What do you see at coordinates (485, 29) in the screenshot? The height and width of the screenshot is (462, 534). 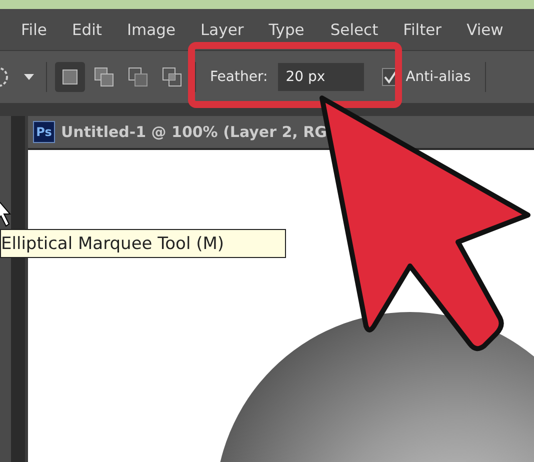 I see `menu-item: View` at bounding box center [485, 29].